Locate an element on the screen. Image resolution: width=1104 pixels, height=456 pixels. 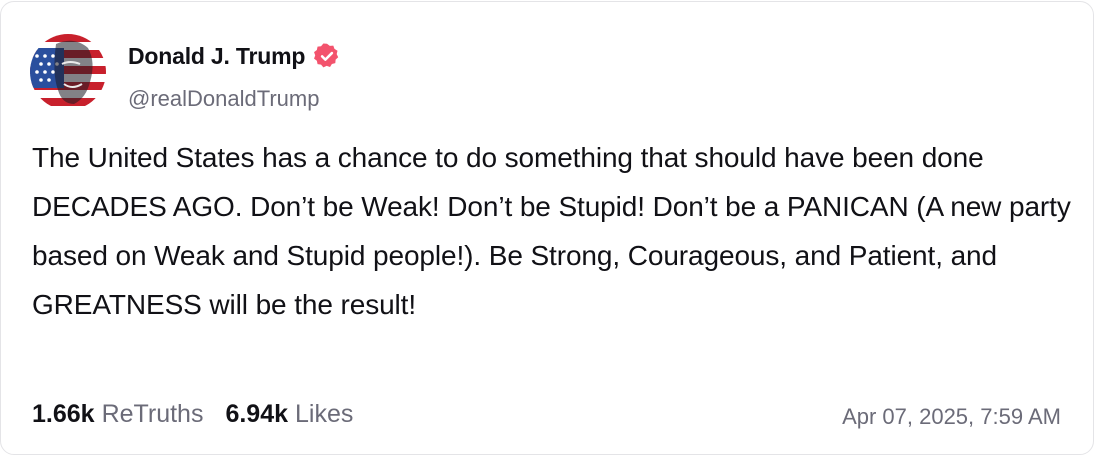
retruths-label: ReTruths is located at coordinates (152, 414).